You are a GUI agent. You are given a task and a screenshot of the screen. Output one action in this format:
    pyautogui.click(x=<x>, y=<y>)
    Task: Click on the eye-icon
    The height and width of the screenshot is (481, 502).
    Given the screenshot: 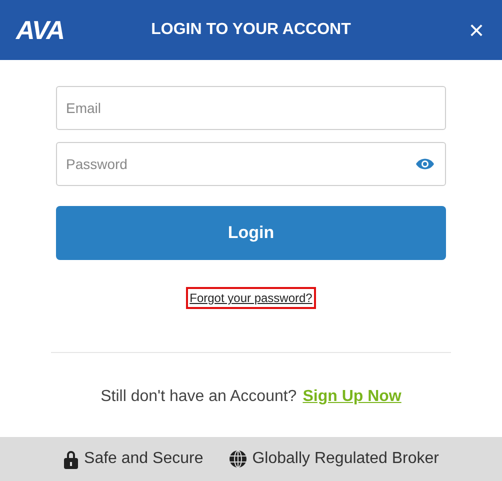 What is the action you would take?
    pyautogui.click(x=425, y=164)
    